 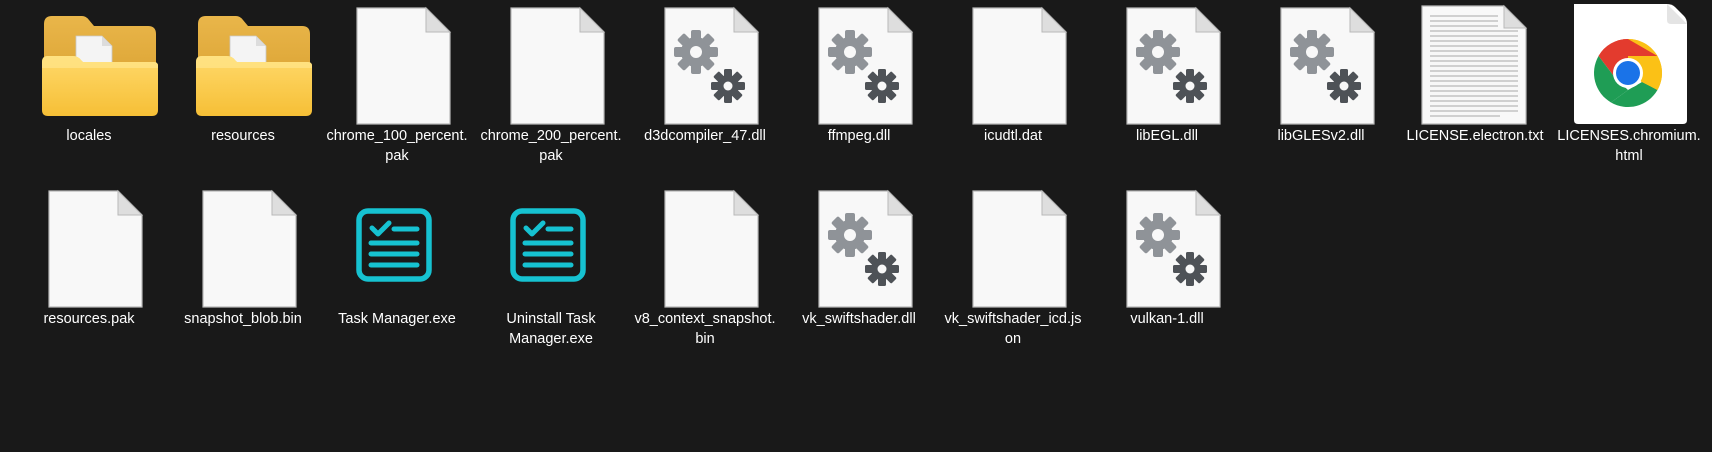 What do you see at coordinates (1167, 319) in the screenshot?
I see `file-name: vulkan-1.dll` at bounding box center [1167, 319].